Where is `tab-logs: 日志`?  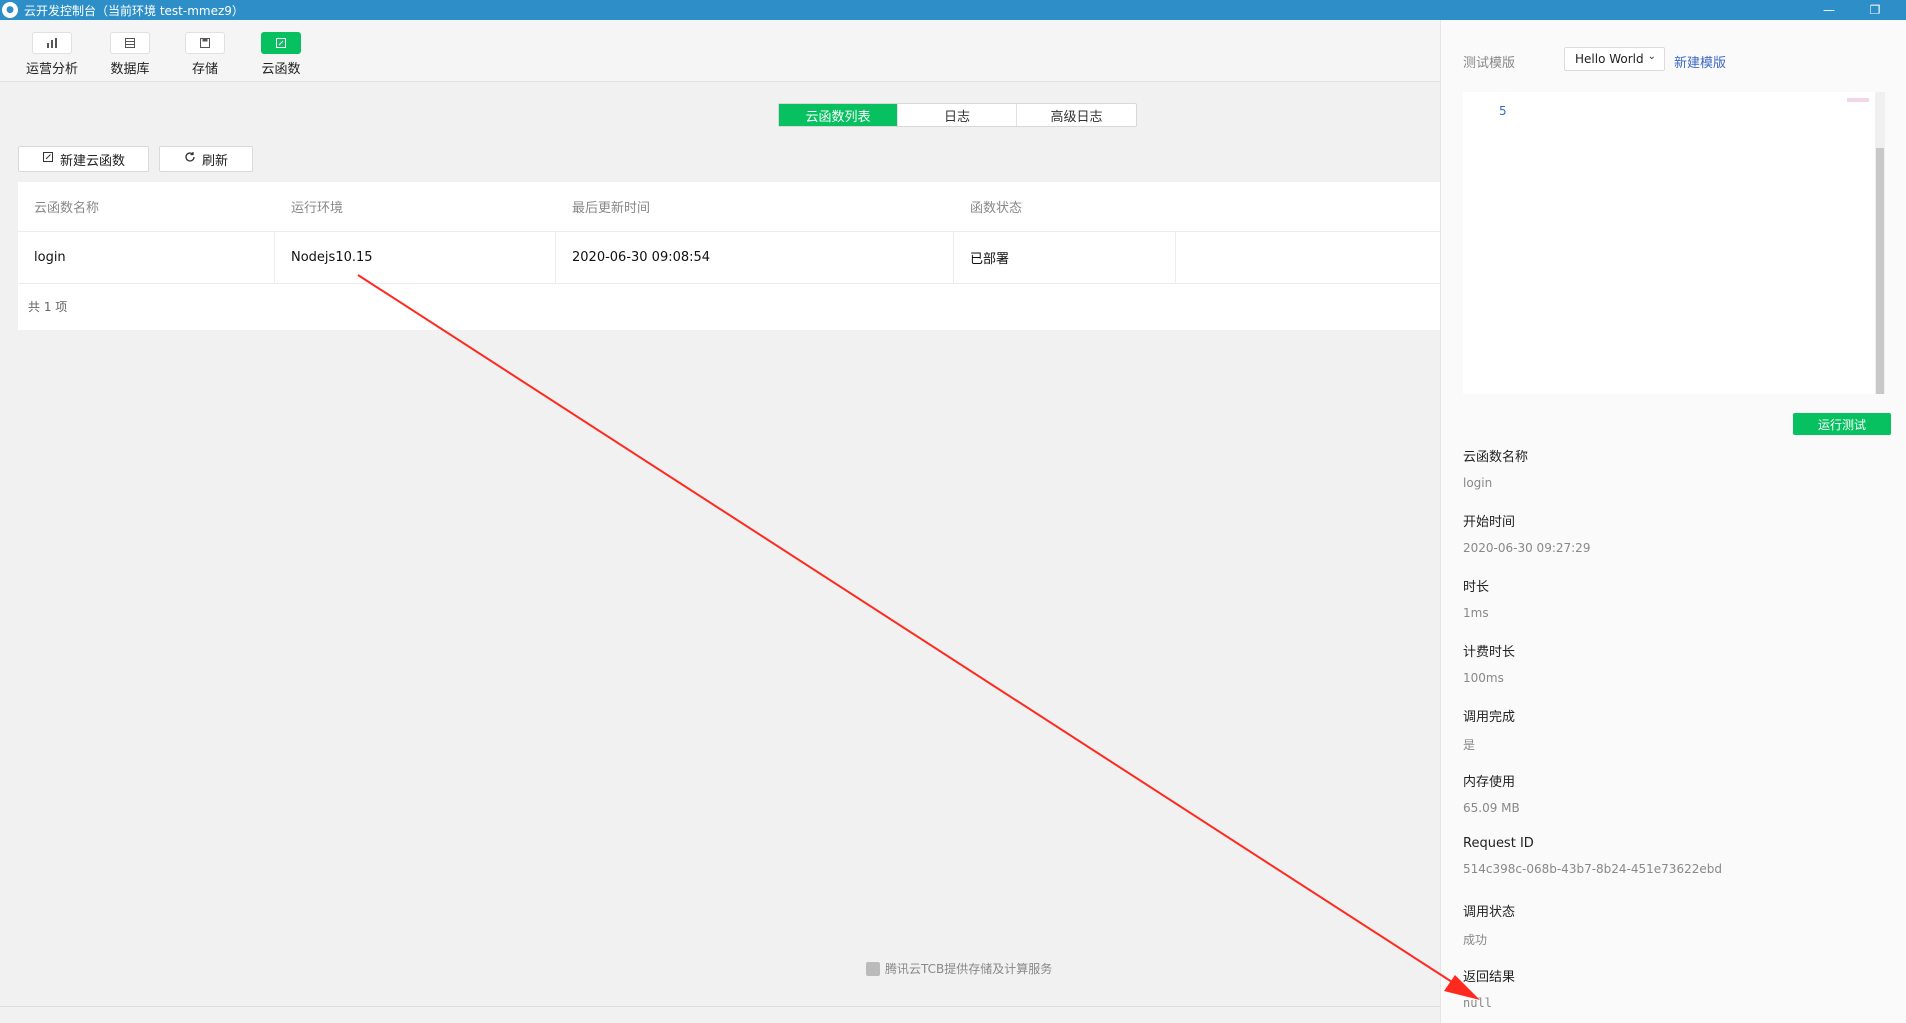 tab-logs: 日志 is located at coordinates (957, 115).